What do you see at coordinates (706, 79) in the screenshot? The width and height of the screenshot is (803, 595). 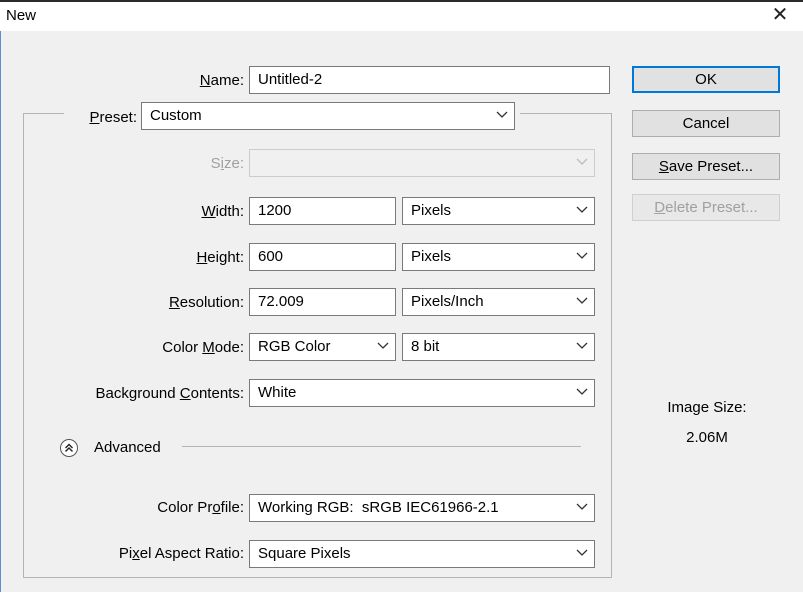 I see `ok-button: OK` at bounding box center [706, 79].